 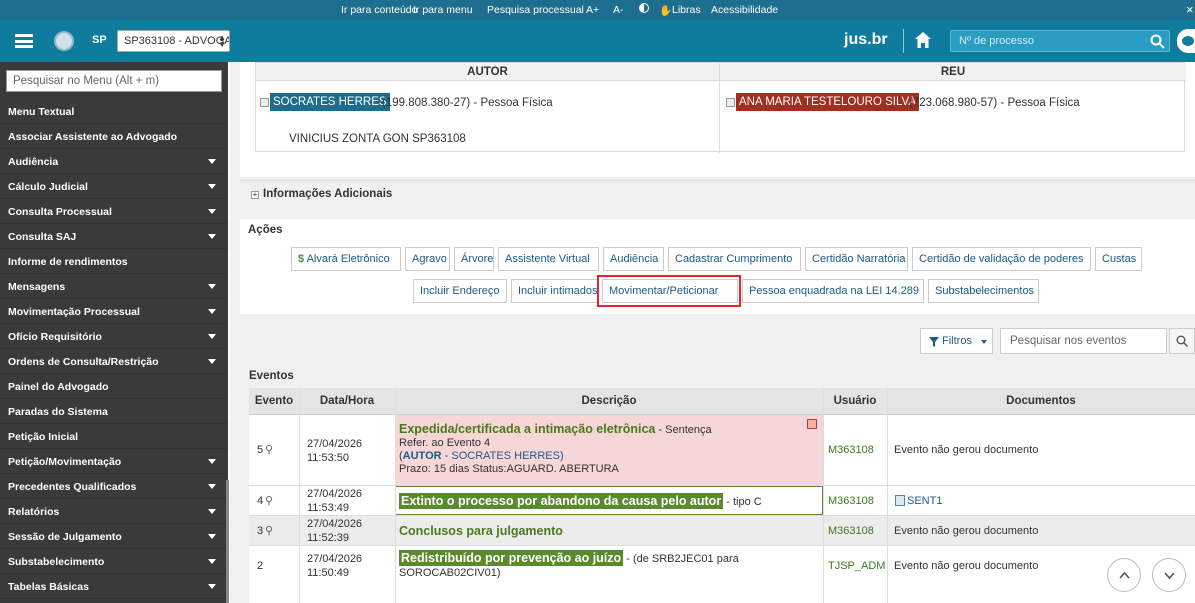 I want to click on sidebar-item-calculo-judicial: Cálculo Judicial, so click(x=114, y=186).